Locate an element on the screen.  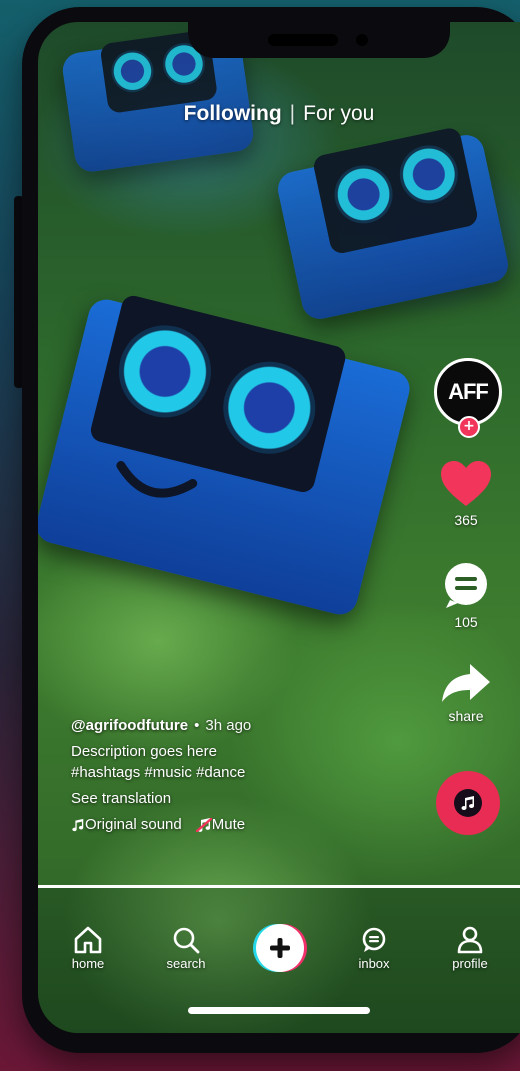
share-button: share is located at coordinates (466, 693).